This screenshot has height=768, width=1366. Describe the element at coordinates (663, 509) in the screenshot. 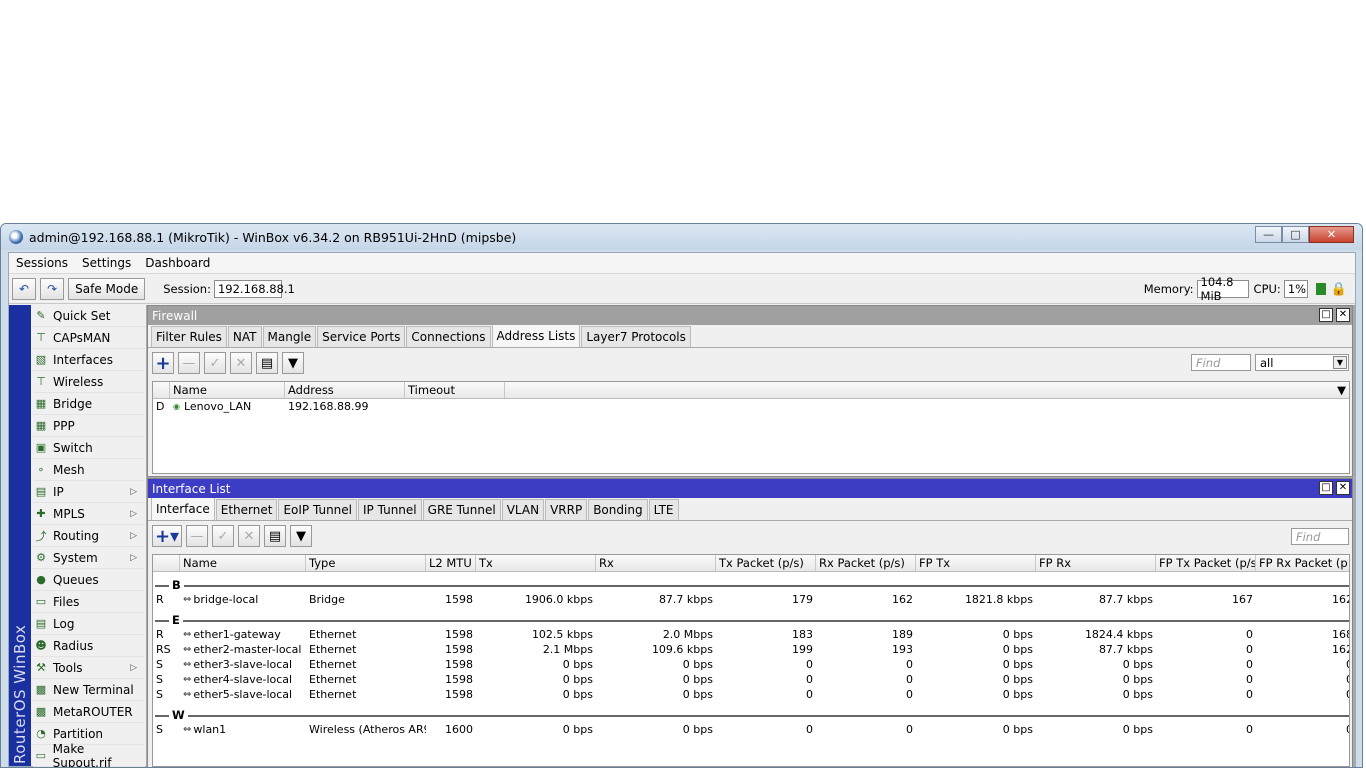

I see `interface-tab-lte: LTE` at that location.